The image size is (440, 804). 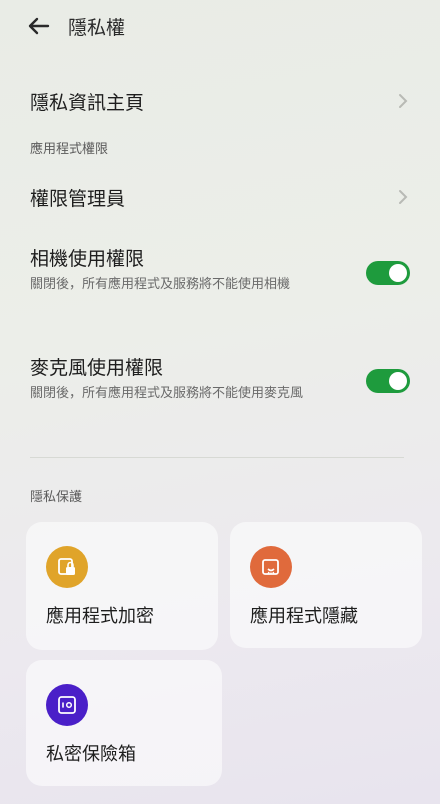 What do you see at coordinates (271, 567) in the screenshot?
I see `app-hide-icon` at bounding box center [271, 567].